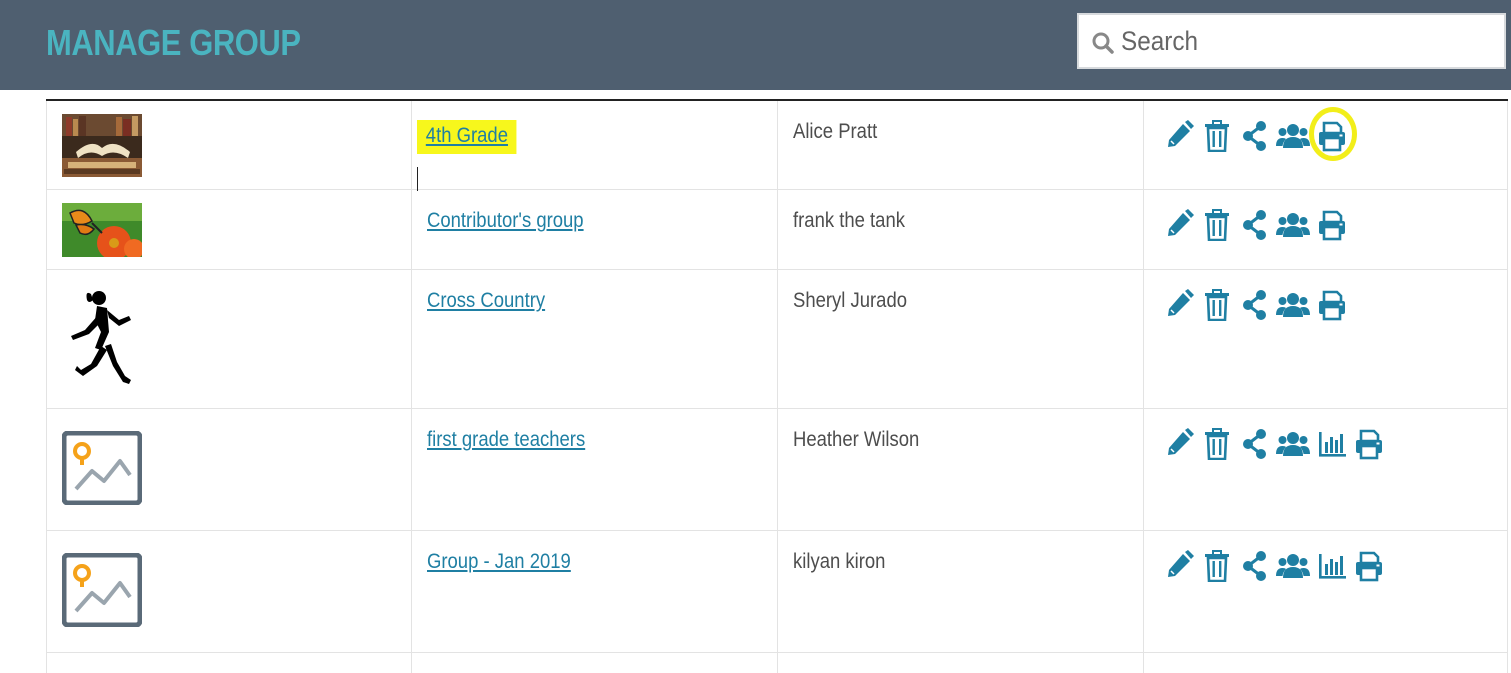 This screenshot has height=673, width=1511. Describe the element at coordinates (849, 220) in the screenshot. I see `owner-name: frank the tank` at that location.